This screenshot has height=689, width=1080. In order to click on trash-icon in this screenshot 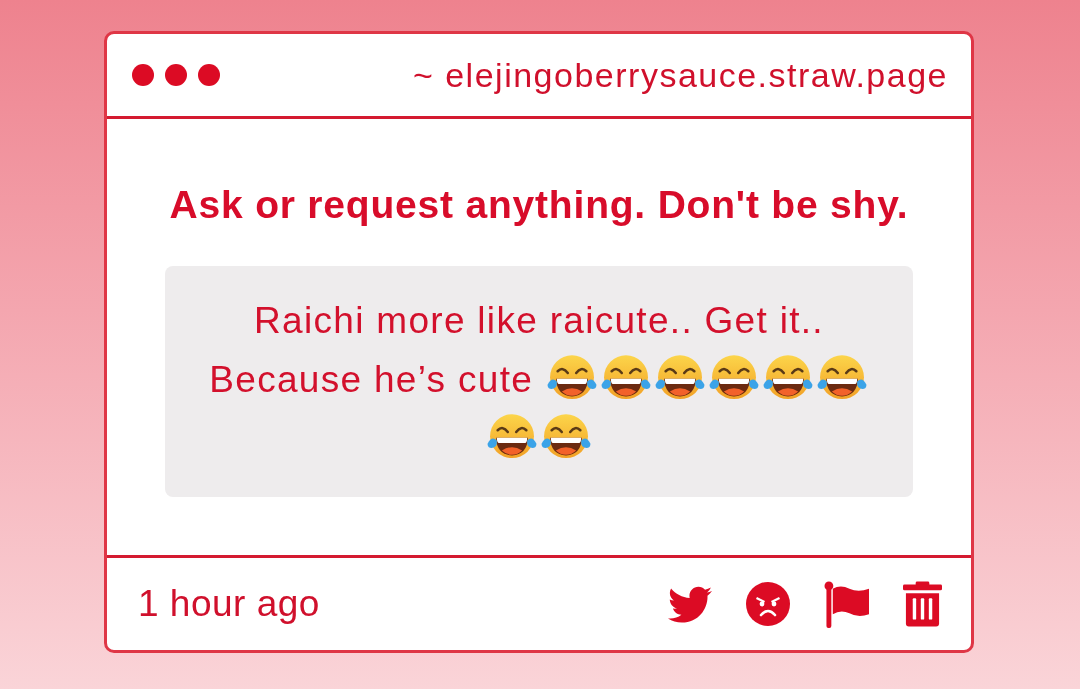, I will do `click(922, 604)`.